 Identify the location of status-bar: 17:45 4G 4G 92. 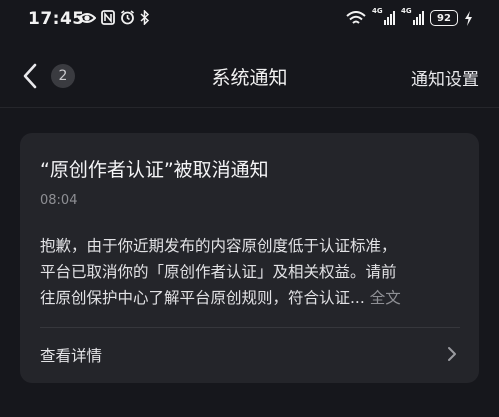
(249, 20).